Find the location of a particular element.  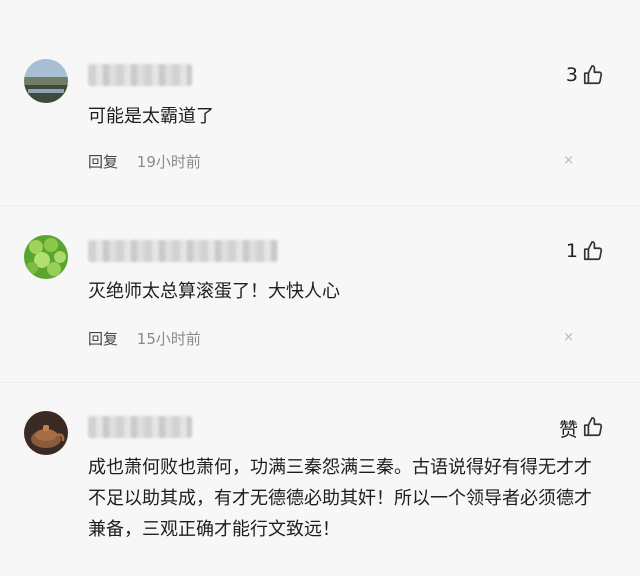

comment-meta: 回复 19小时前 is located at coordinates (144, 161).